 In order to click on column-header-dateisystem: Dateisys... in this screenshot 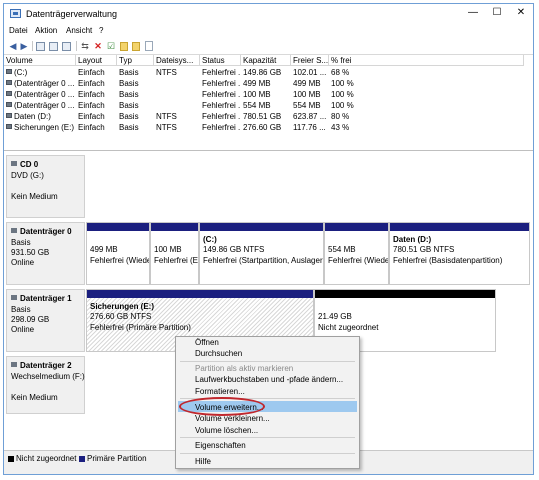, I will do `click(177, 60)`.